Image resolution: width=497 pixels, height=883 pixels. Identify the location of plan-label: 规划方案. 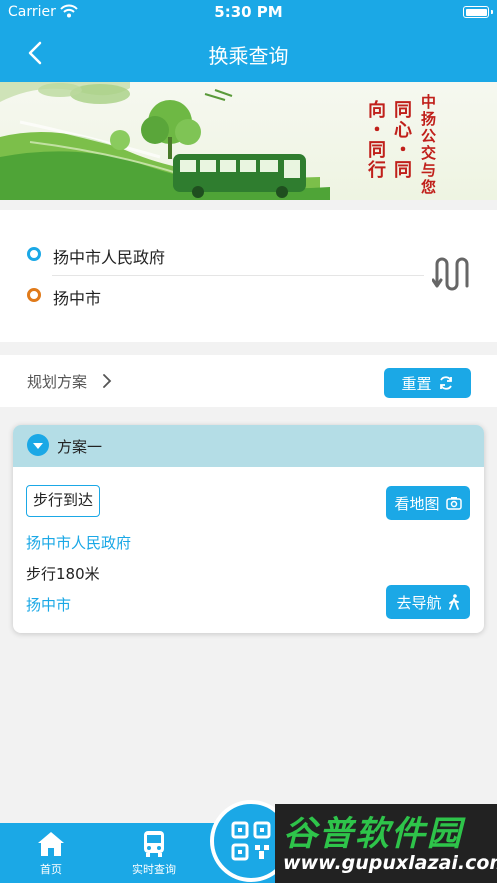
(57, 381).